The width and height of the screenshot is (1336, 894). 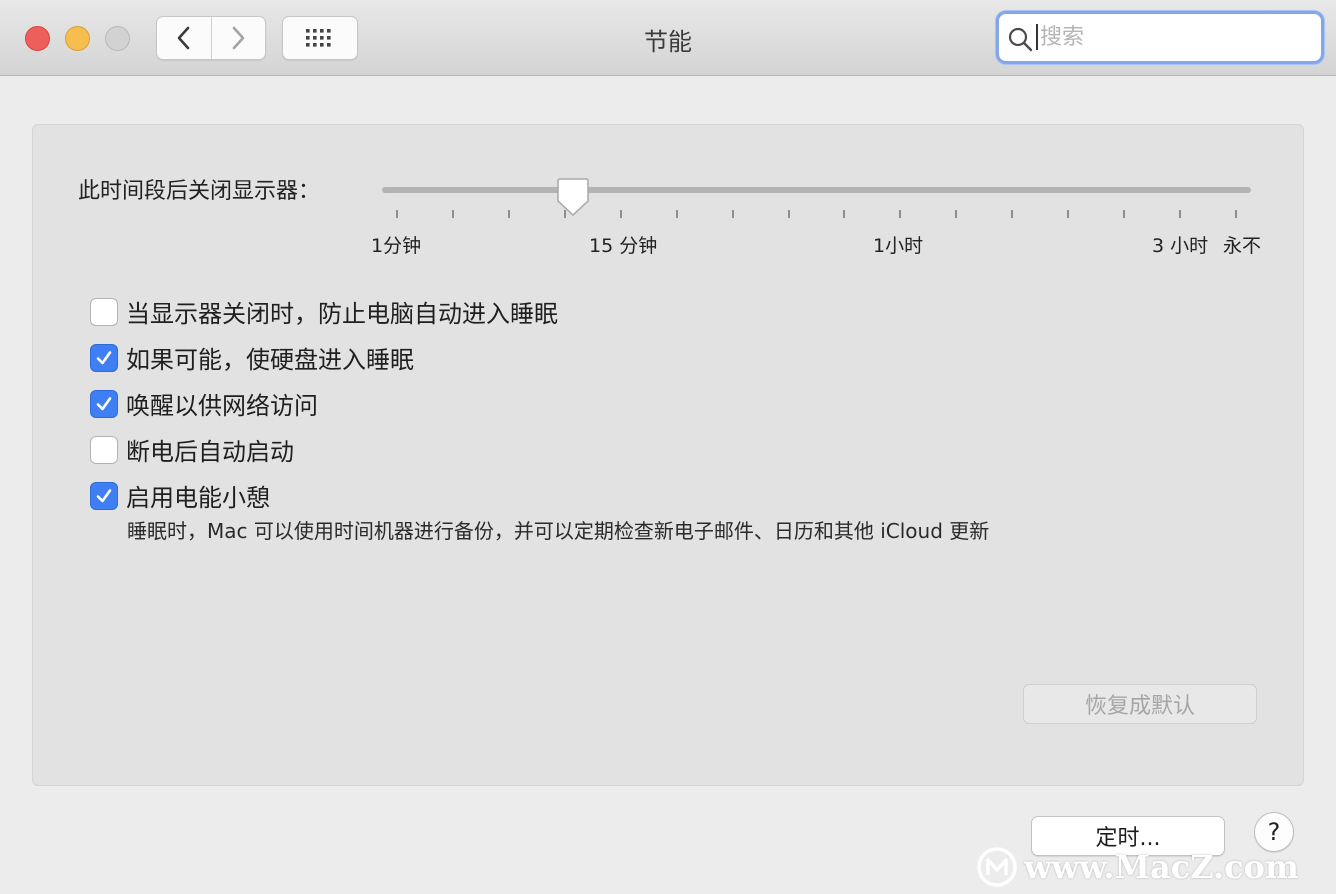 What do you see at coordinates (668, 42) in the screenshot?
I see `window-title: 节能` at bounding box center [668, 42].